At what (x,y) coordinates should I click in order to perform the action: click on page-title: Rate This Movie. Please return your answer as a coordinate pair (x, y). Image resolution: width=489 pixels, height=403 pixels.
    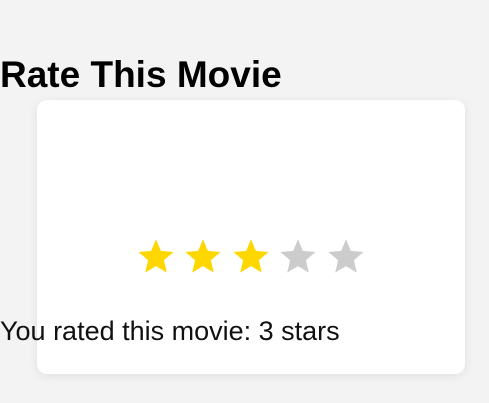
    Looking at the image, I should click on (141, 74).